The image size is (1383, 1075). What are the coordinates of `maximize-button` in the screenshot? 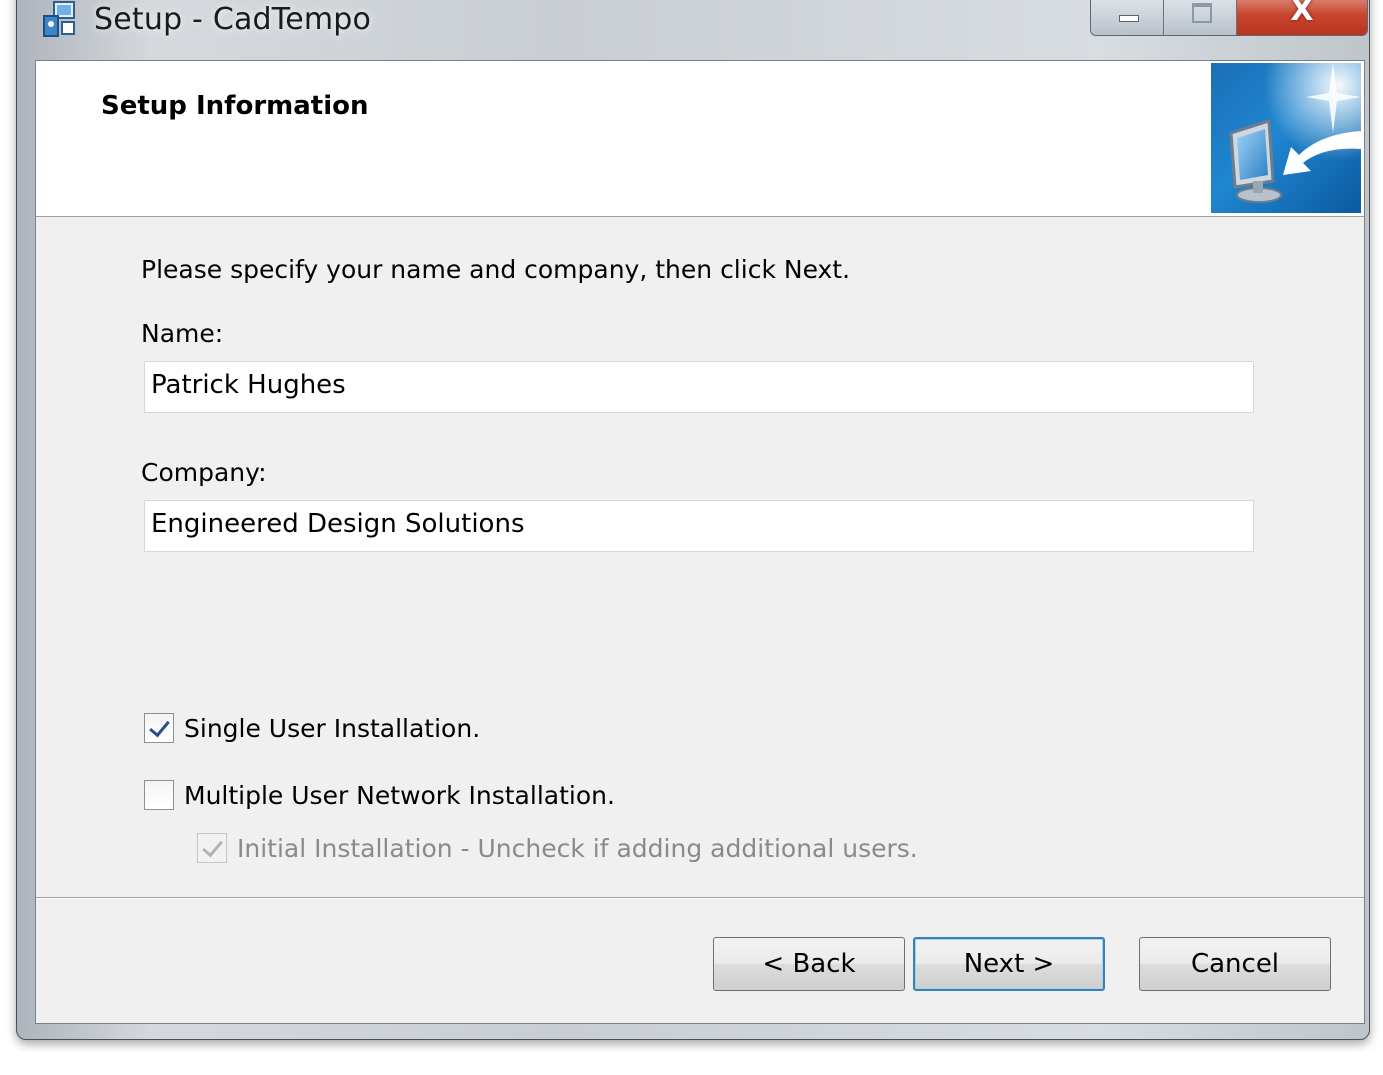 It's located at (1200, 17).